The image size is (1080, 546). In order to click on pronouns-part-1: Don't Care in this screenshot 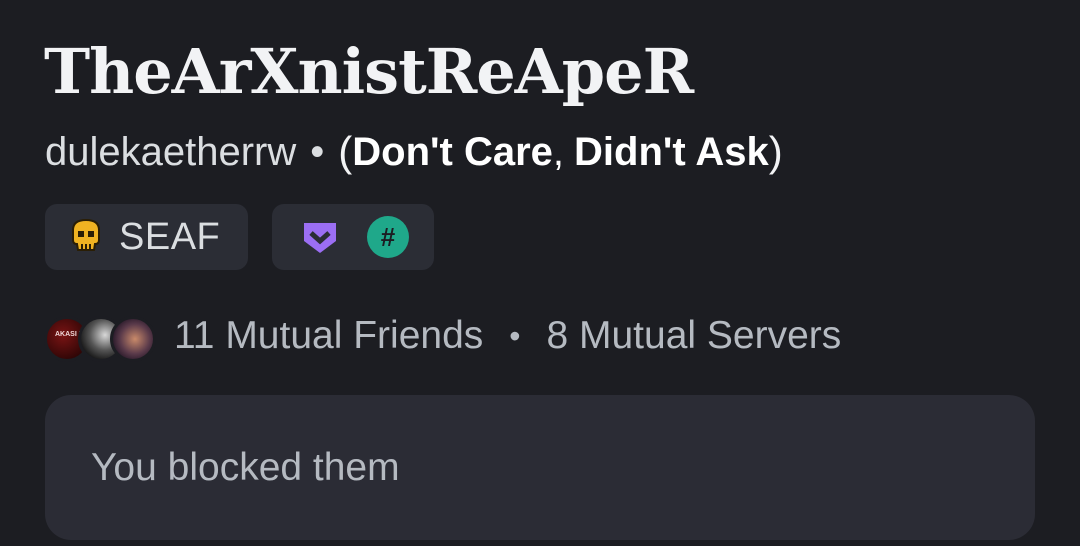, I will do `click(452, 151)`.